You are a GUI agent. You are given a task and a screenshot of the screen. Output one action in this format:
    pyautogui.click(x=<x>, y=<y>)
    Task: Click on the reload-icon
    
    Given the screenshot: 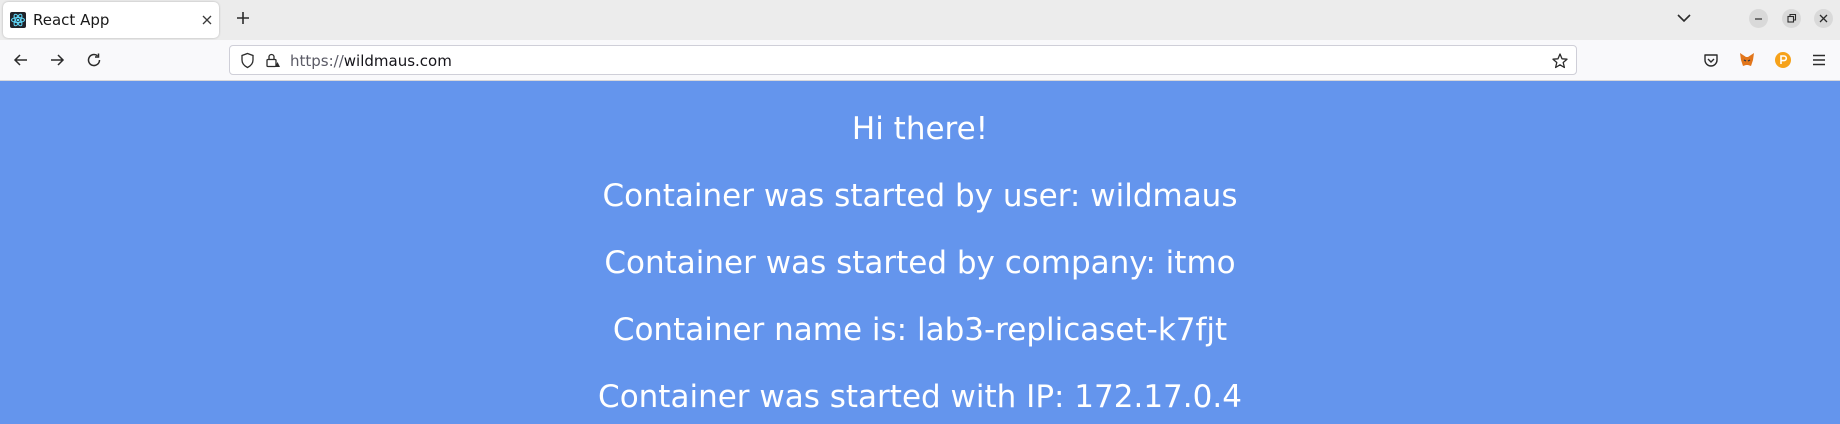 What is the action you would take?
    pyautogui.click(x=94, y=60)
    